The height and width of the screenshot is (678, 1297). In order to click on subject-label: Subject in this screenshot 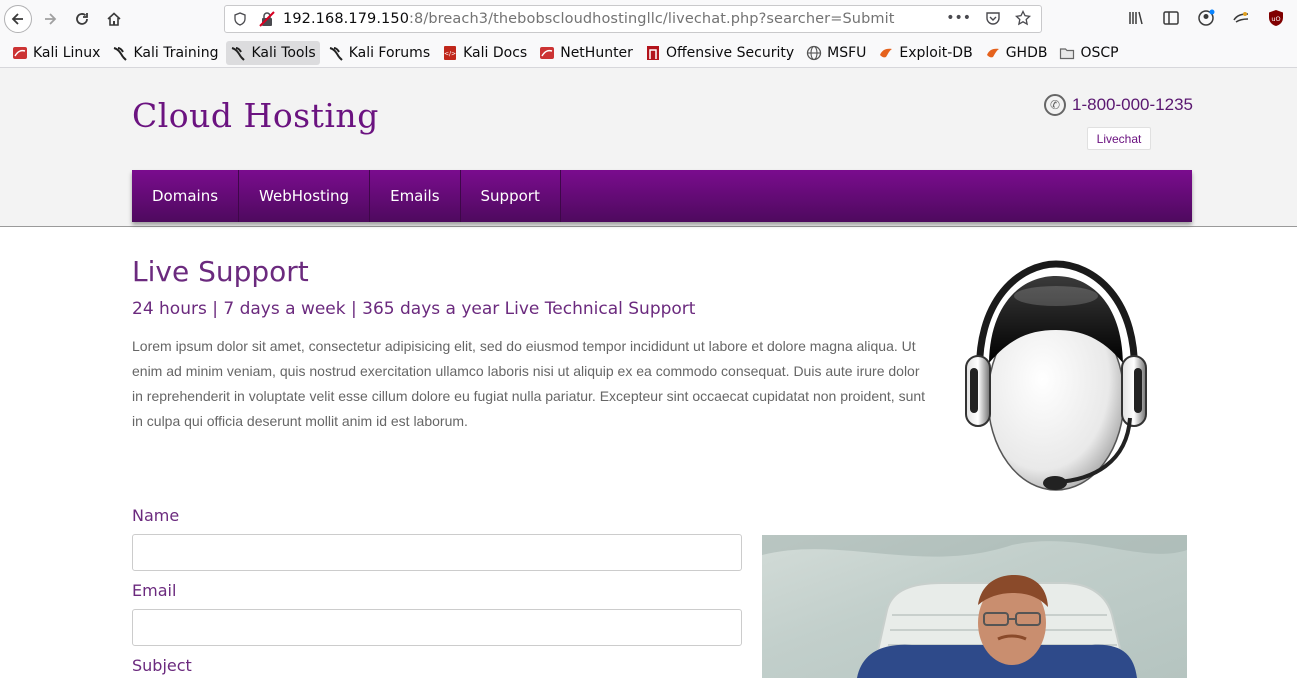, I will do `click(162, 665)`.